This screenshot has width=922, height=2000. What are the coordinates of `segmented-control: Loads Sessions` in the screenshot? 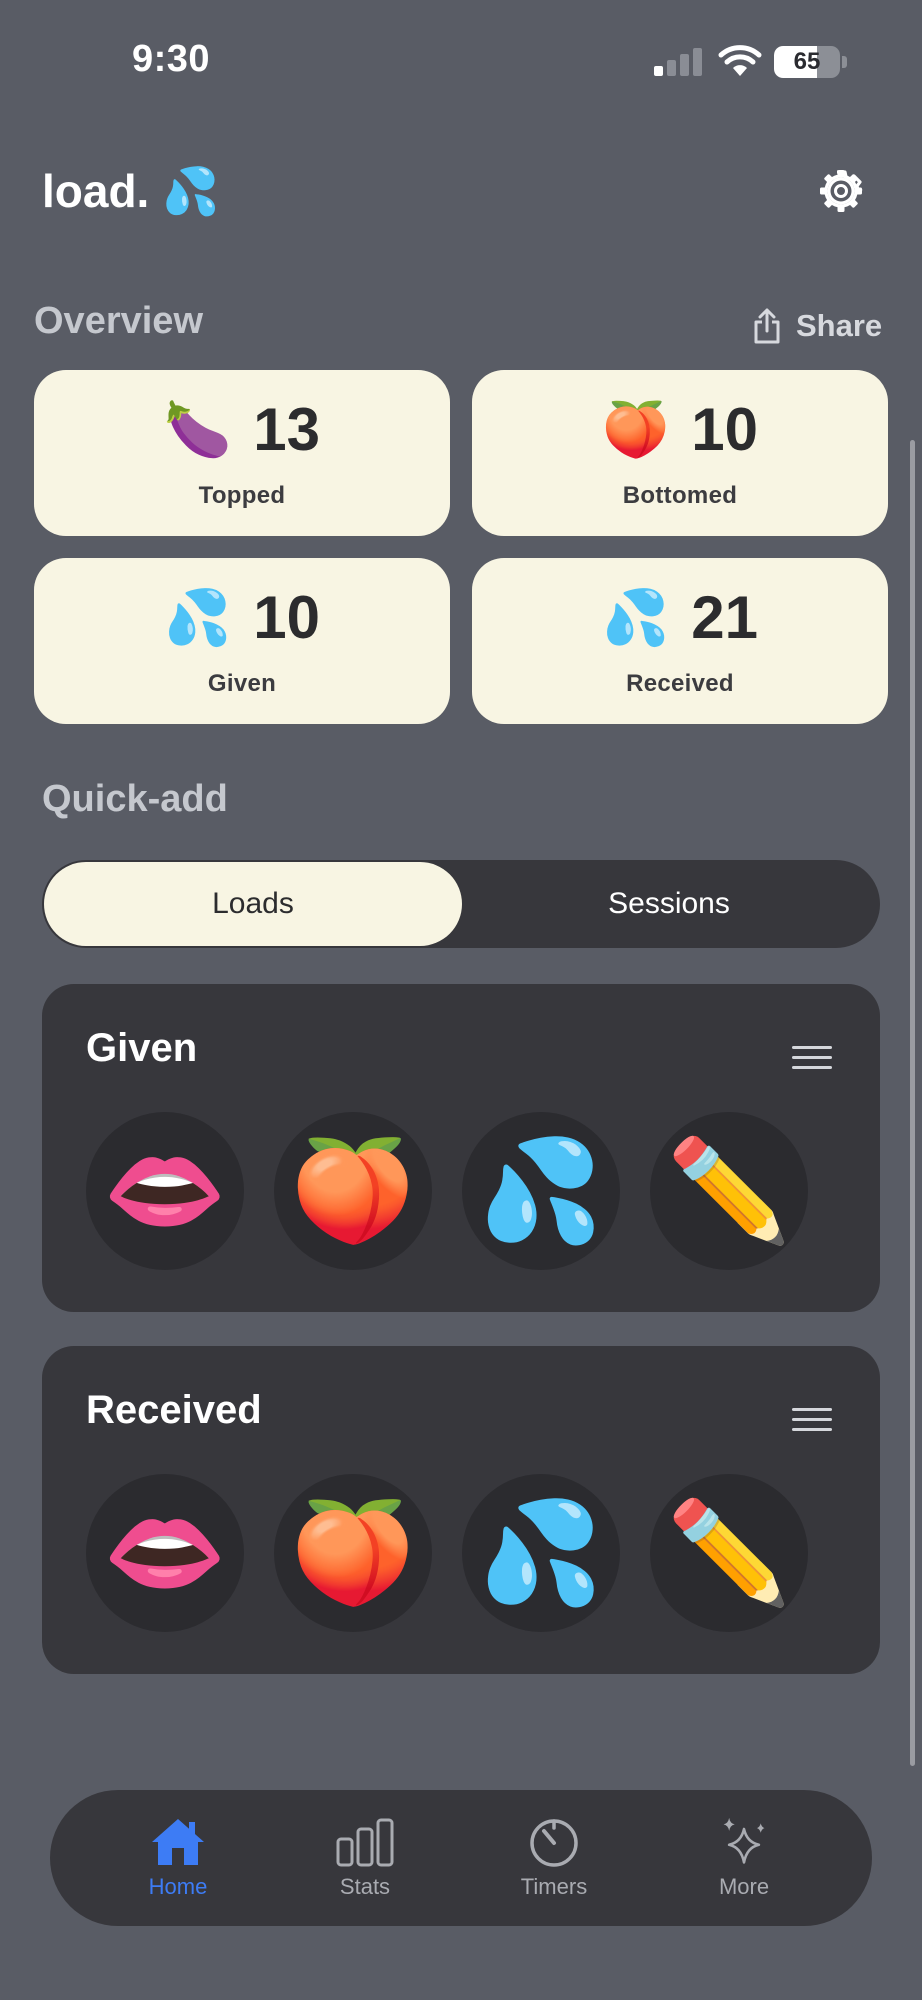 It's located at (461, 904).